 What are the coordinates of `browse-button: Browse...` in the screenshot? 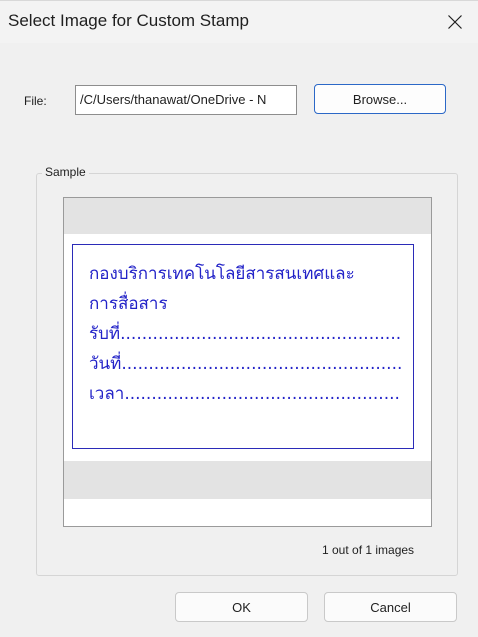 It's located at (380, 99).